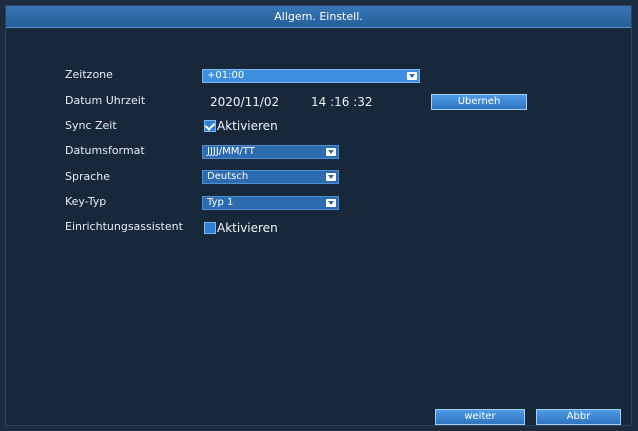  Describe the element at coordinates (89, 74) in the screenshot. I see `timezone-label: Zeitzone` at that location.